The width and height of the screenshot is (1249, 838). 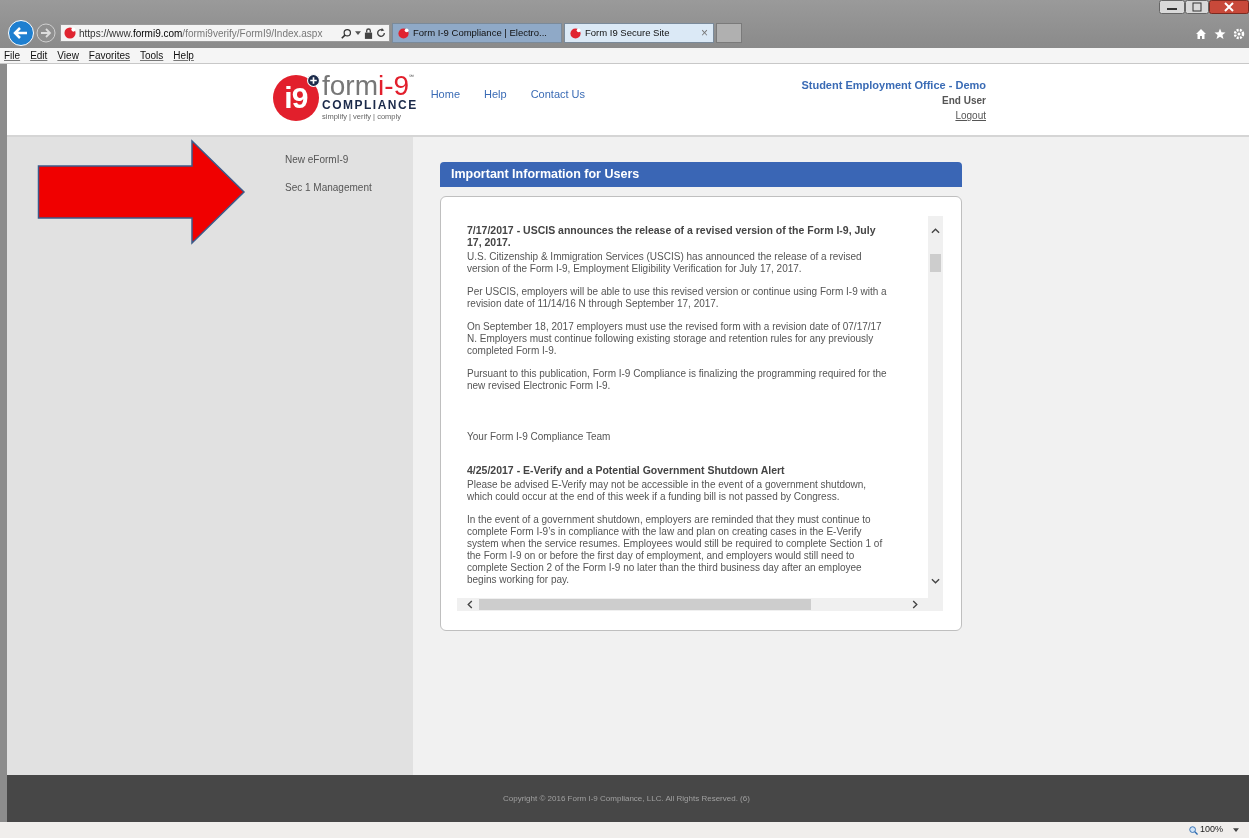 What do you see at coordinates (350, 86) in the screenshot?
I see `logo-word: form` at bounding box center [350, 86].